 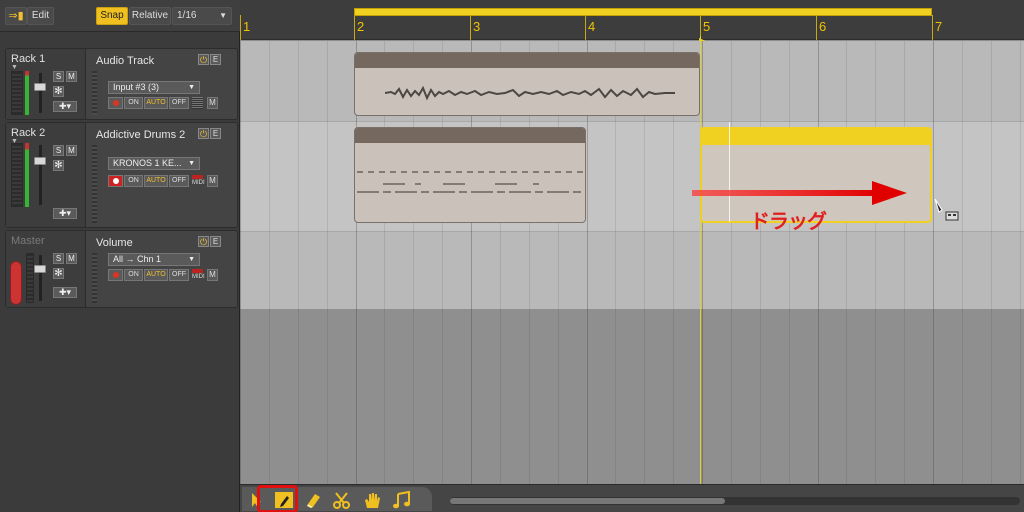 I want to click on input-select: KRONOS 1 KE... ▼, so click(x=154, y=163).